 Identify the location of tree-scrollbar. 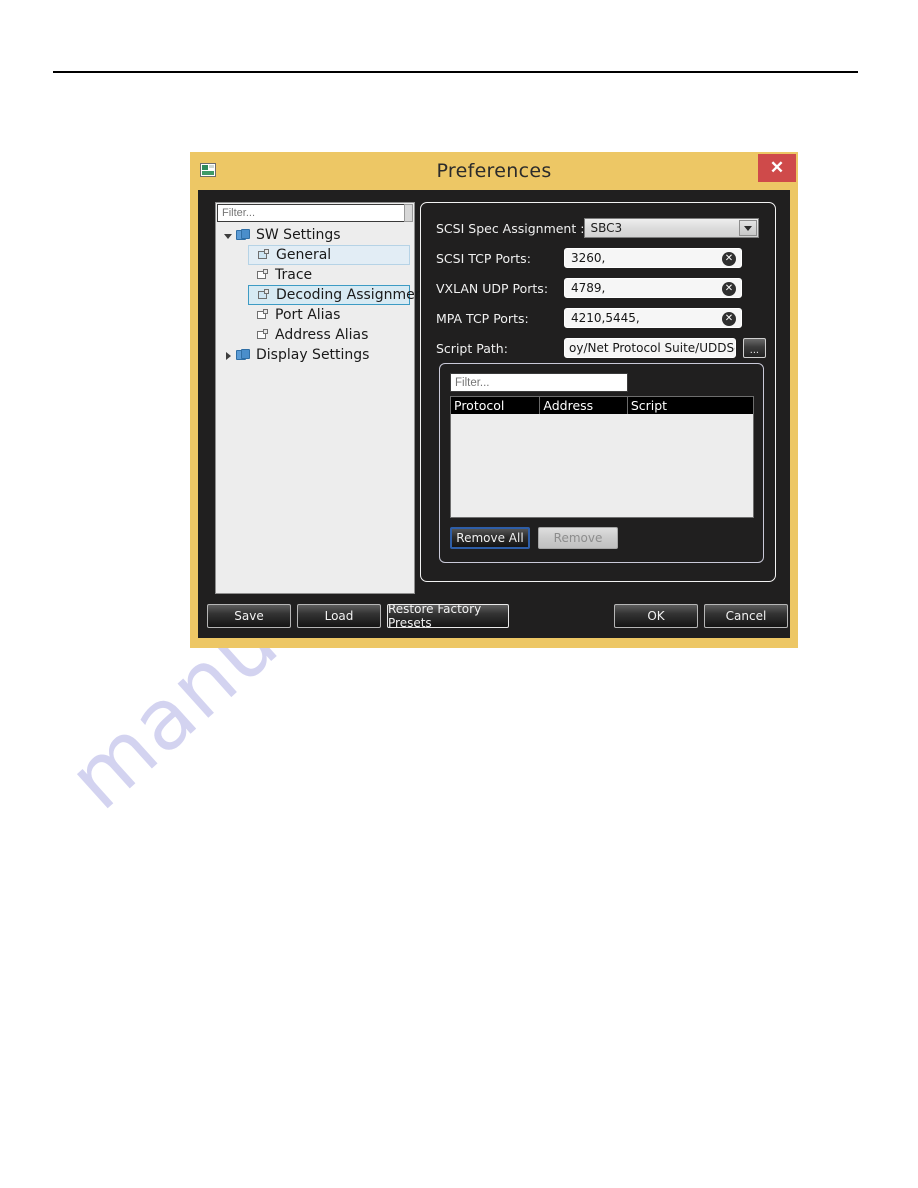
(408, 213).